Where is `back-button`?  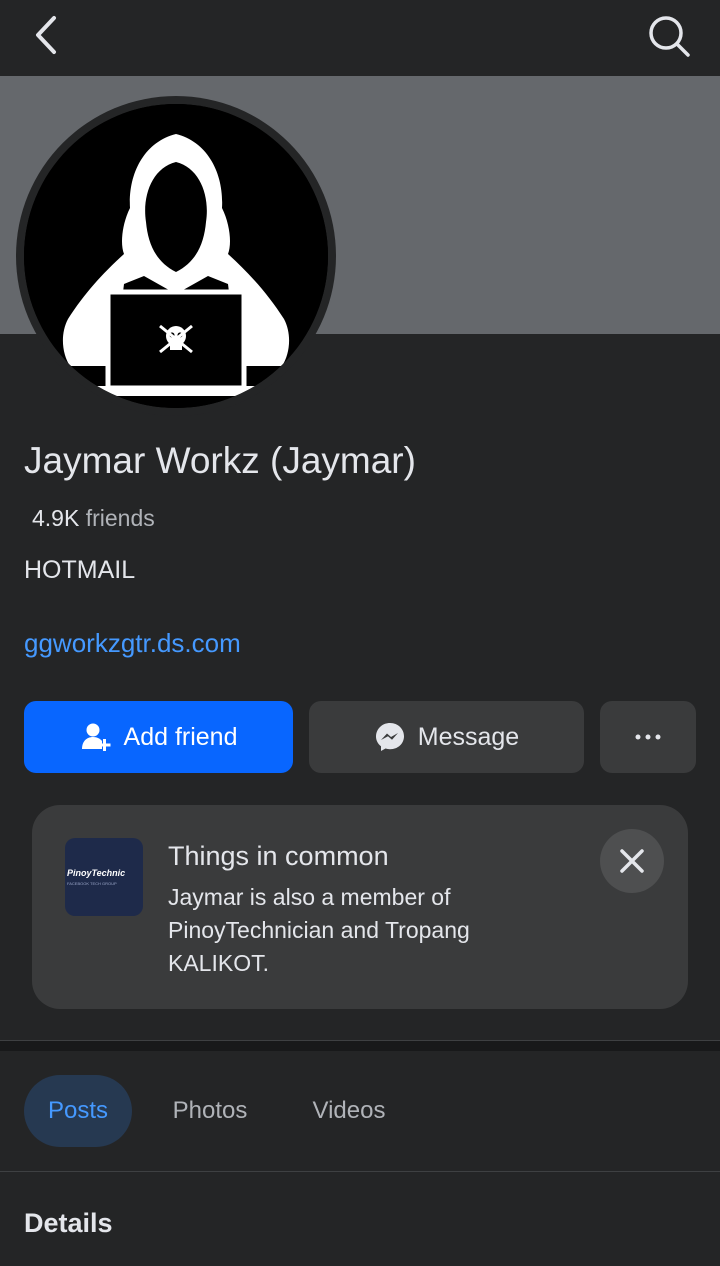
back-button is located at coordinates (48, 35).